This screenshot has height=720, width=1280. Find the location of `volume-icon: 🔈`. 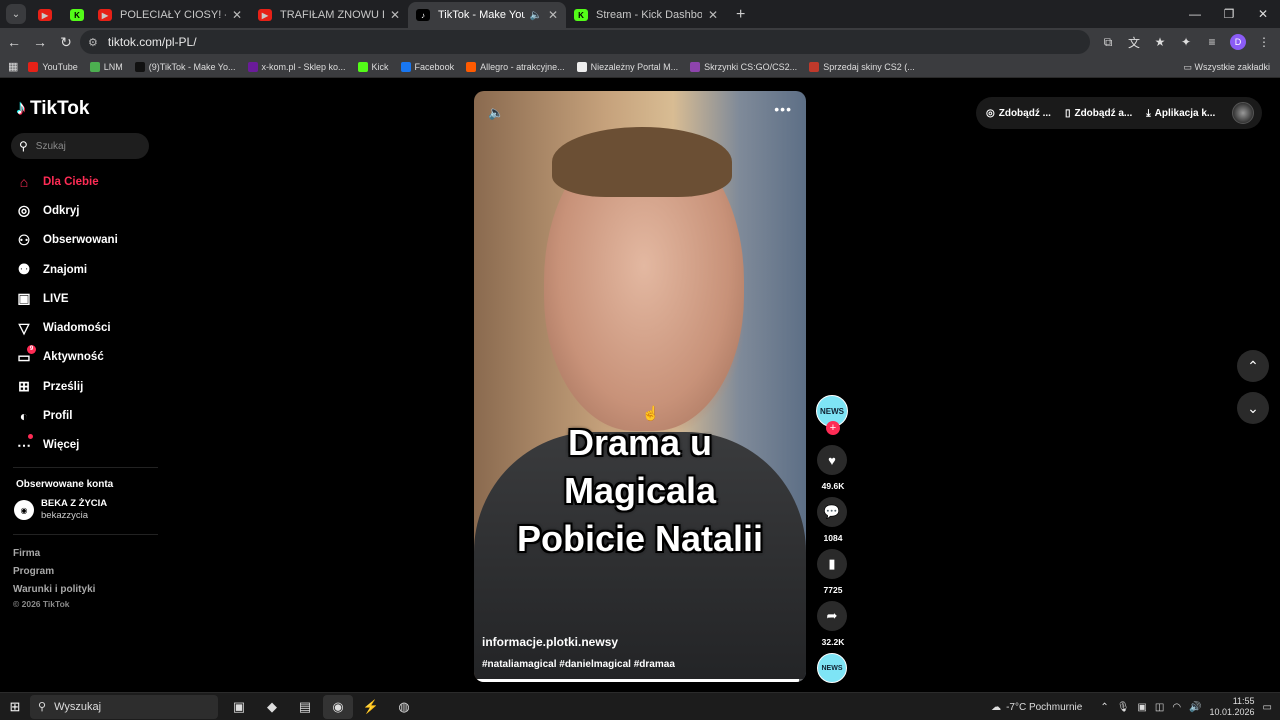

volume-icon: 🔈 is located at coordinates (496, 113).